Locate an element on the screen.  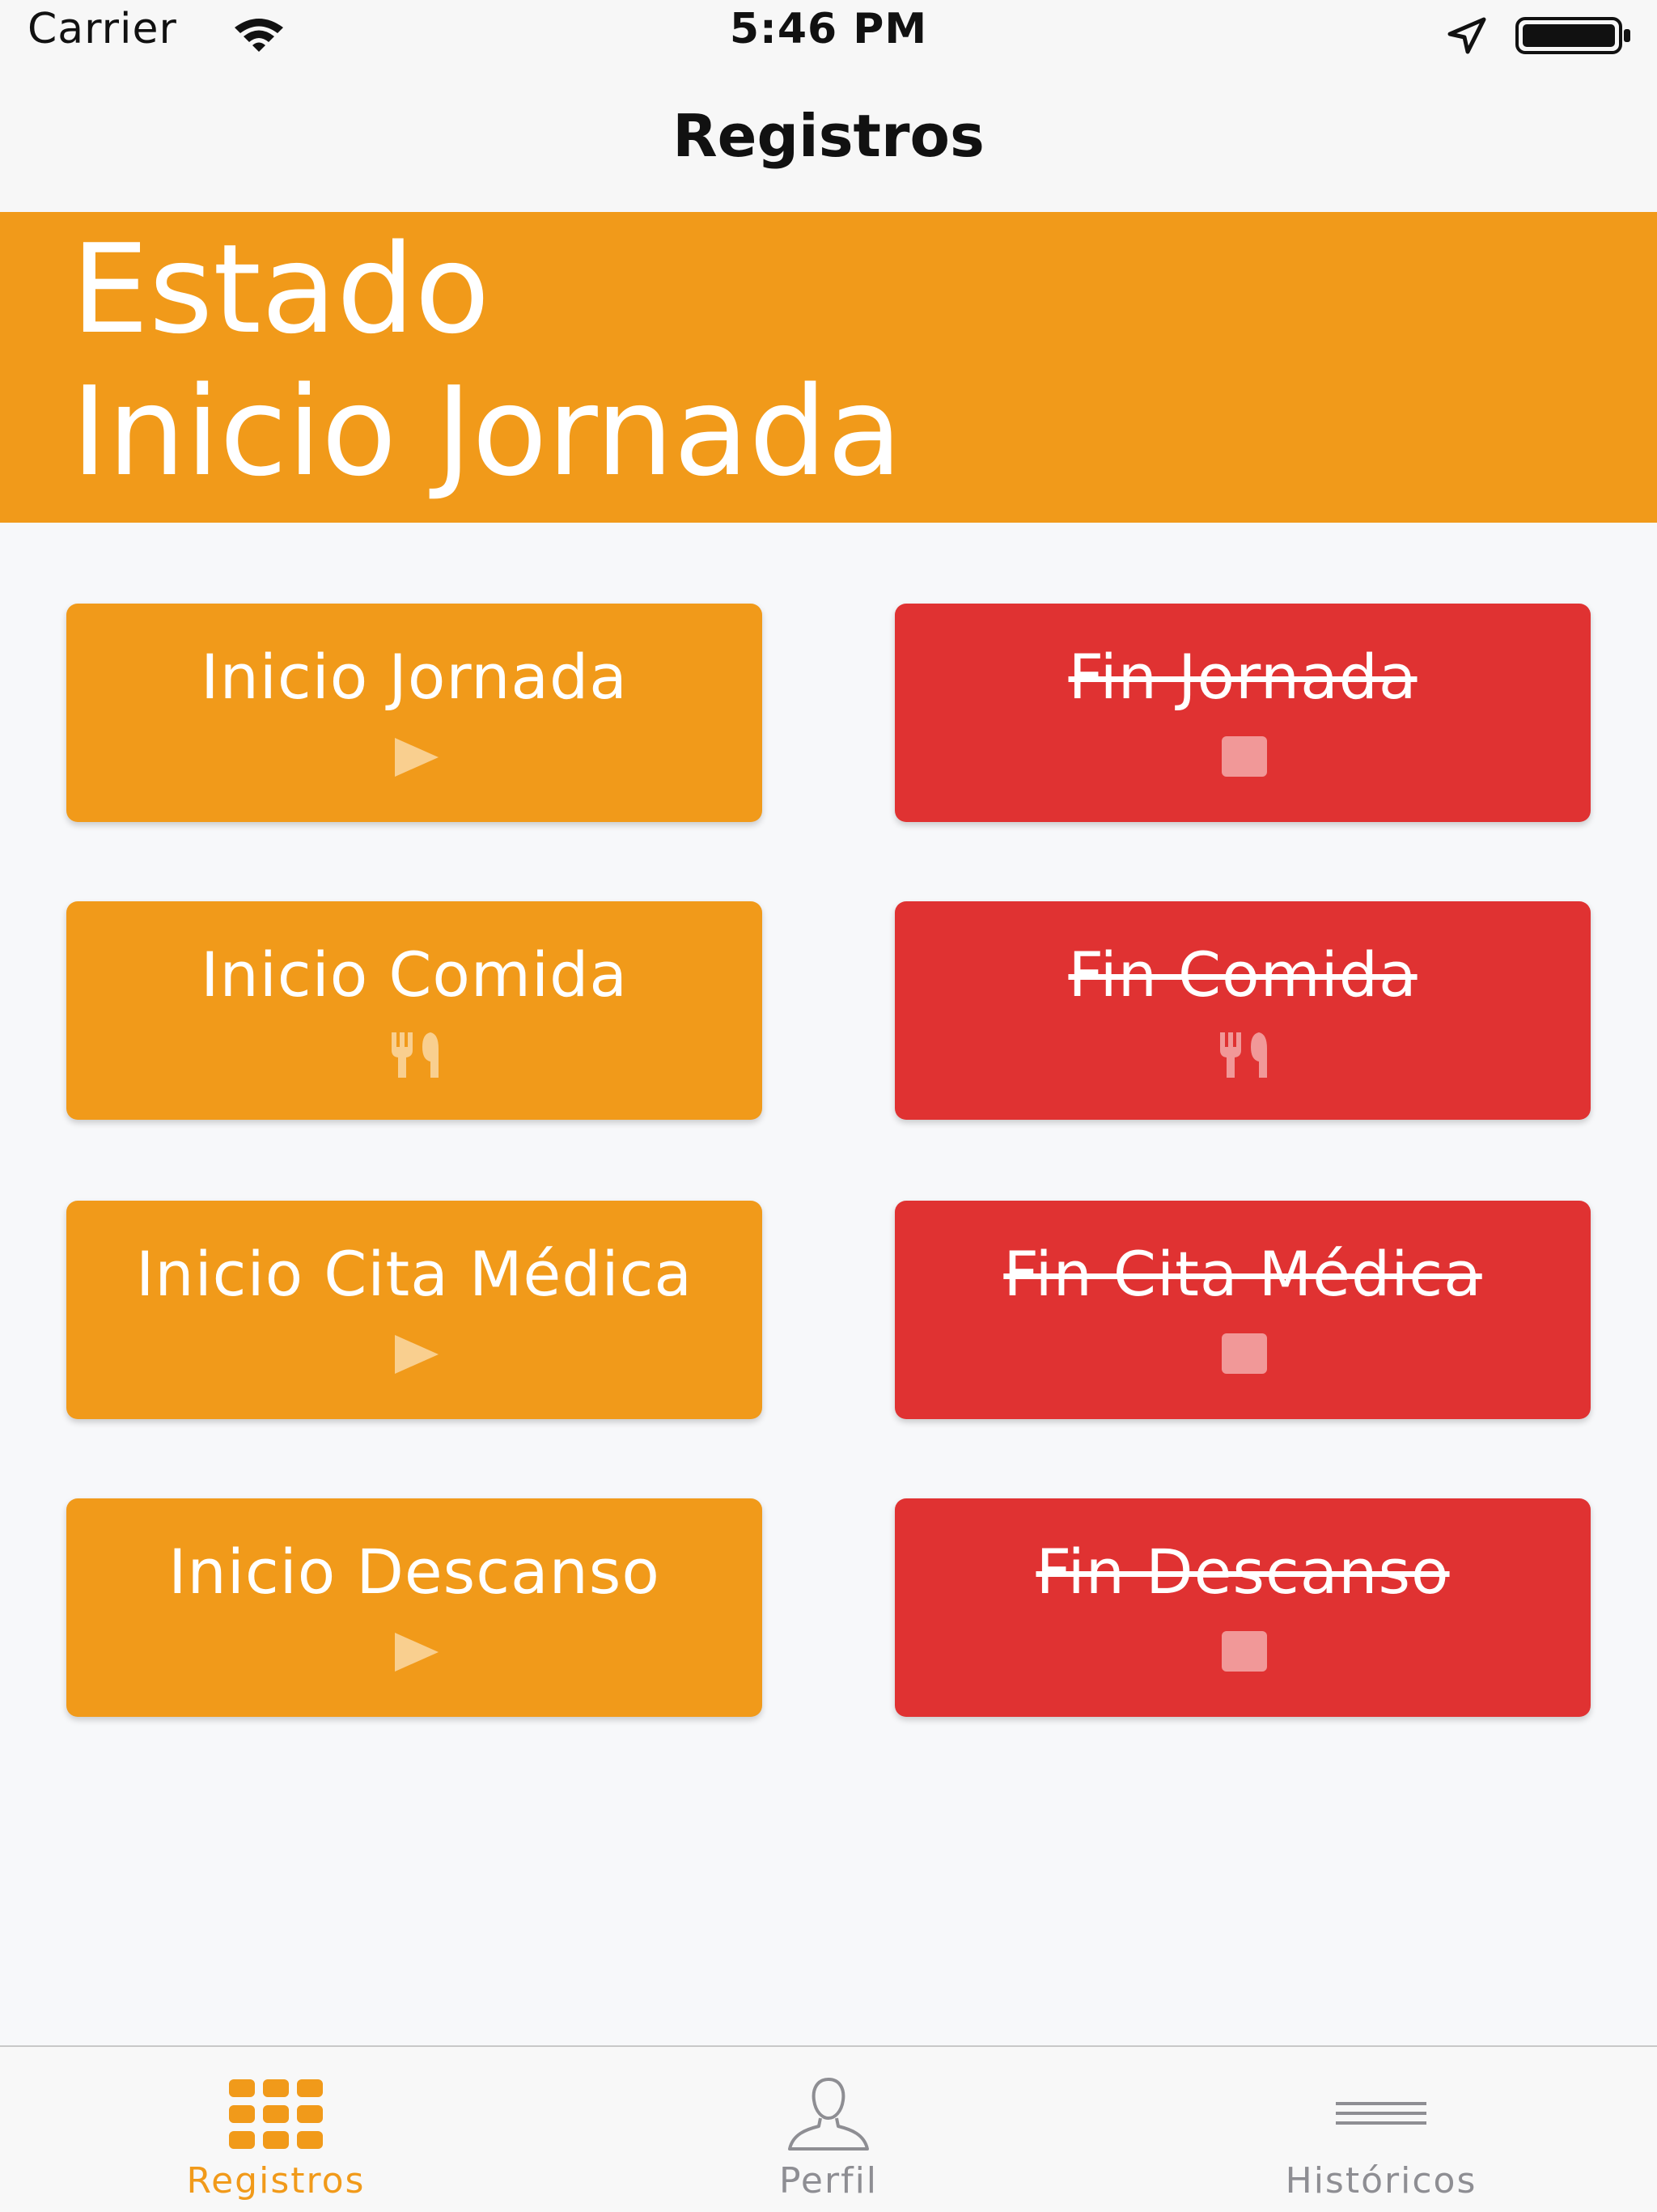
tab-label: Registros is located at coordinates (276, 2180).